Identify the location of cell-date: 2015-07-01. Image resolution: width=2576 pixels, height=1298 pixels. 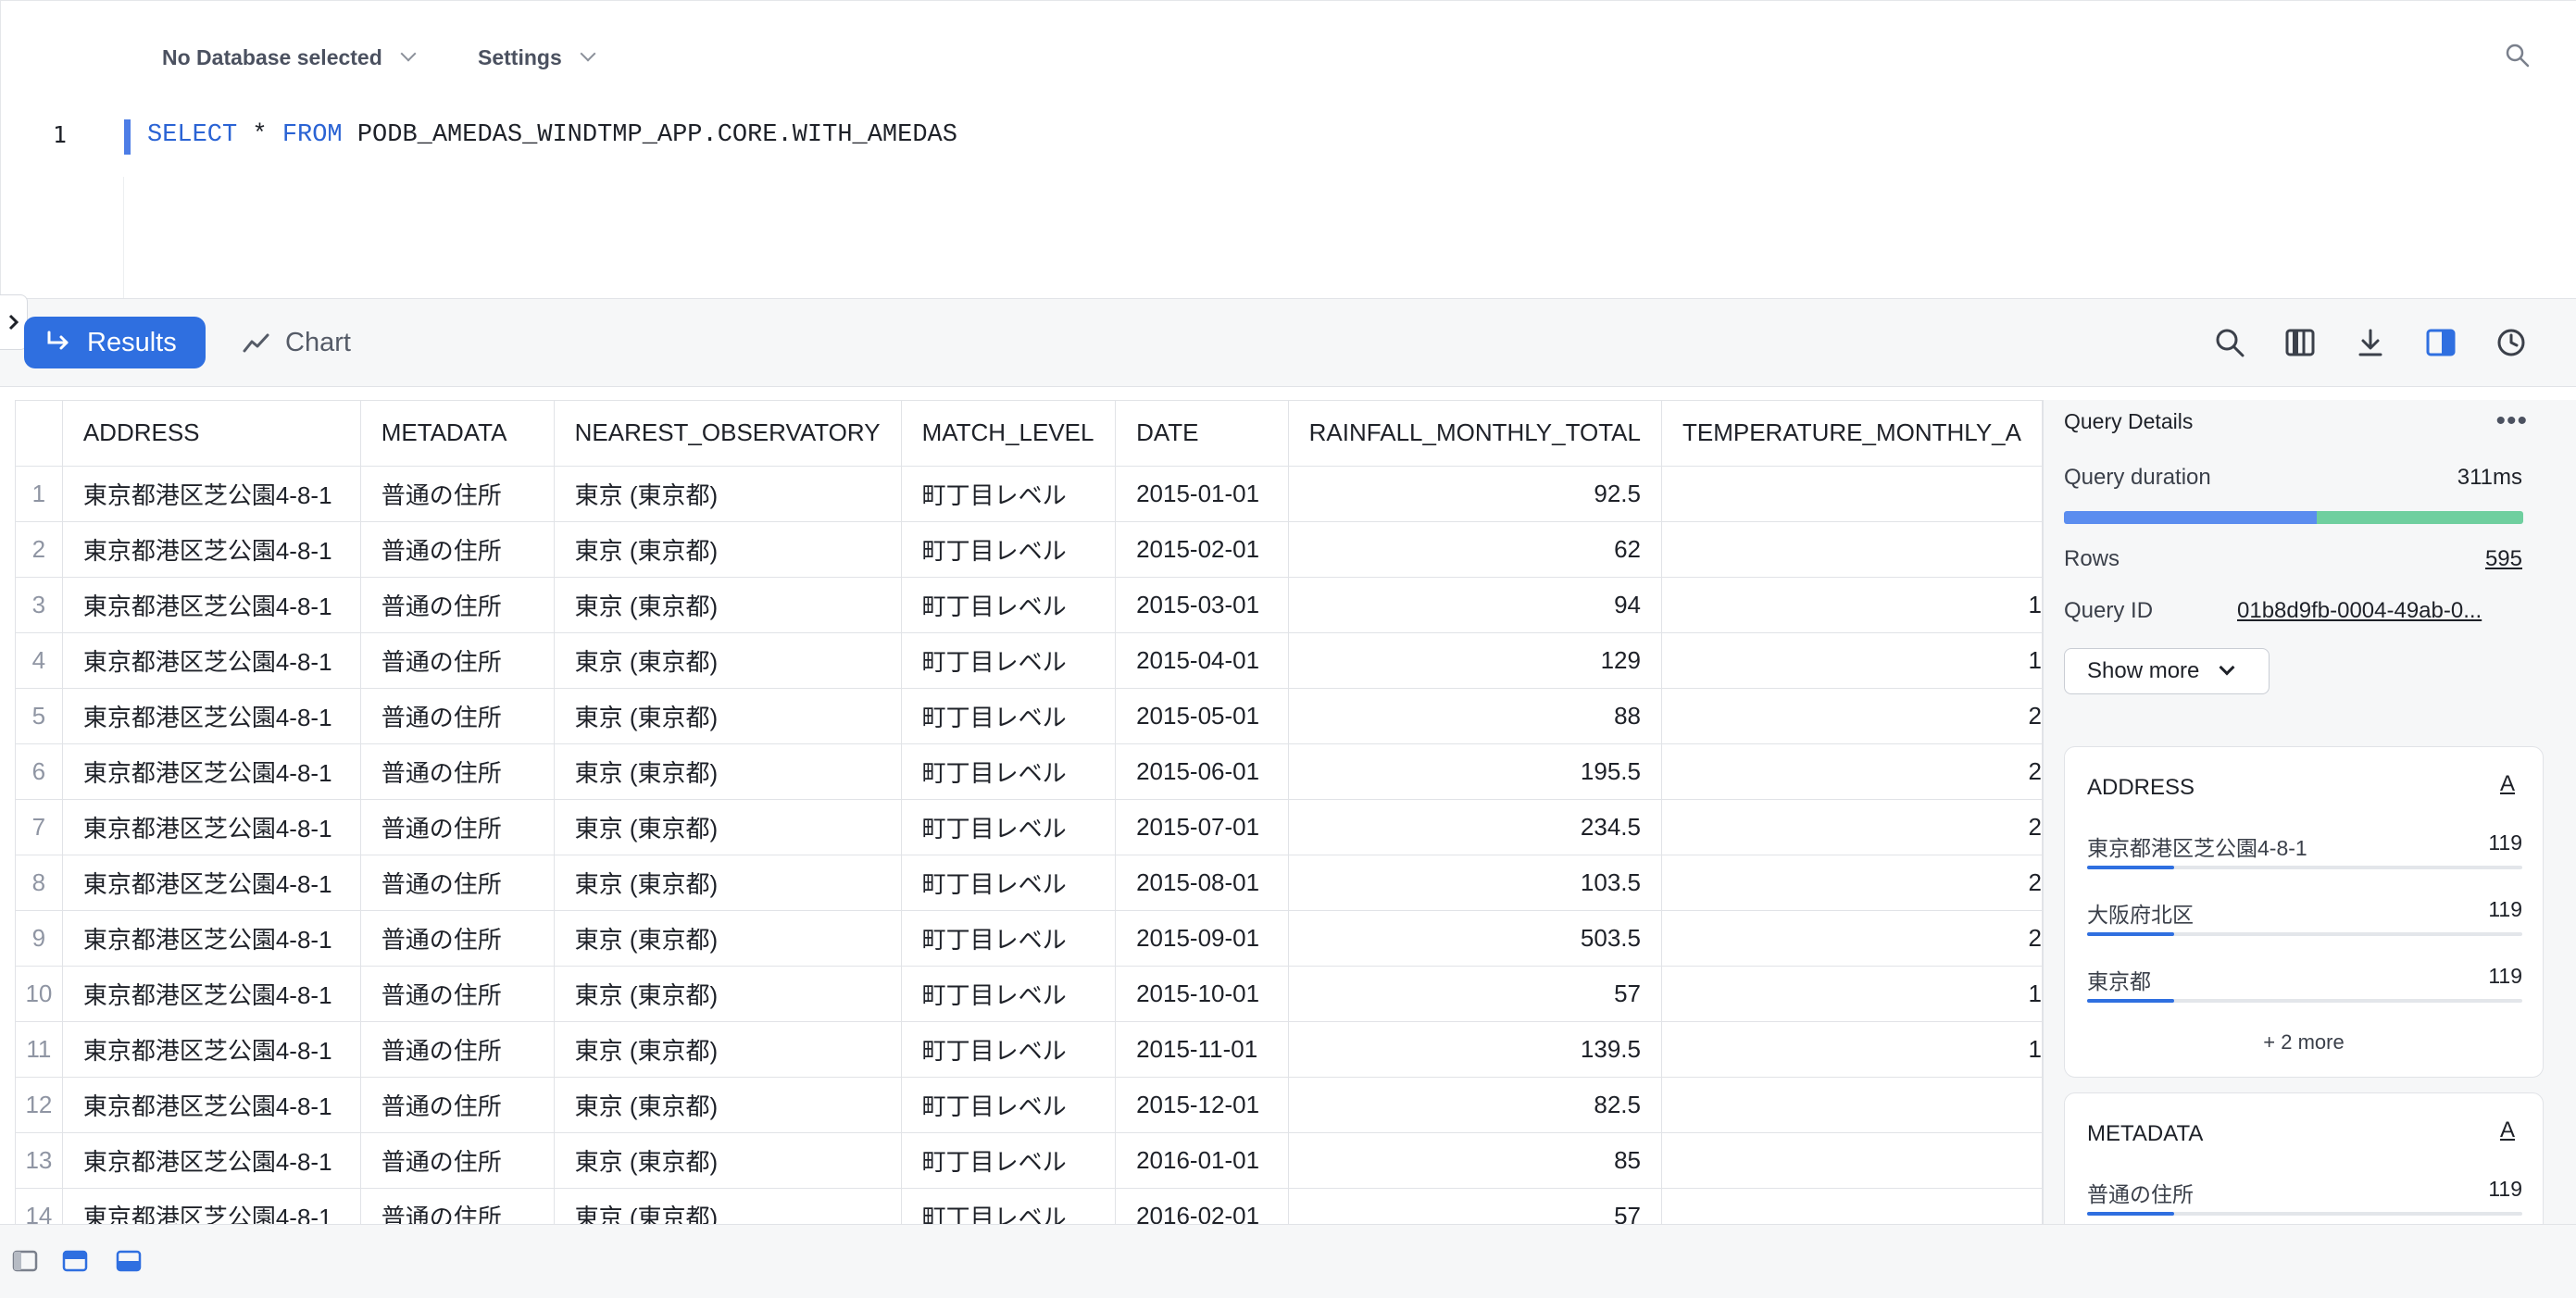
(1202, 827).